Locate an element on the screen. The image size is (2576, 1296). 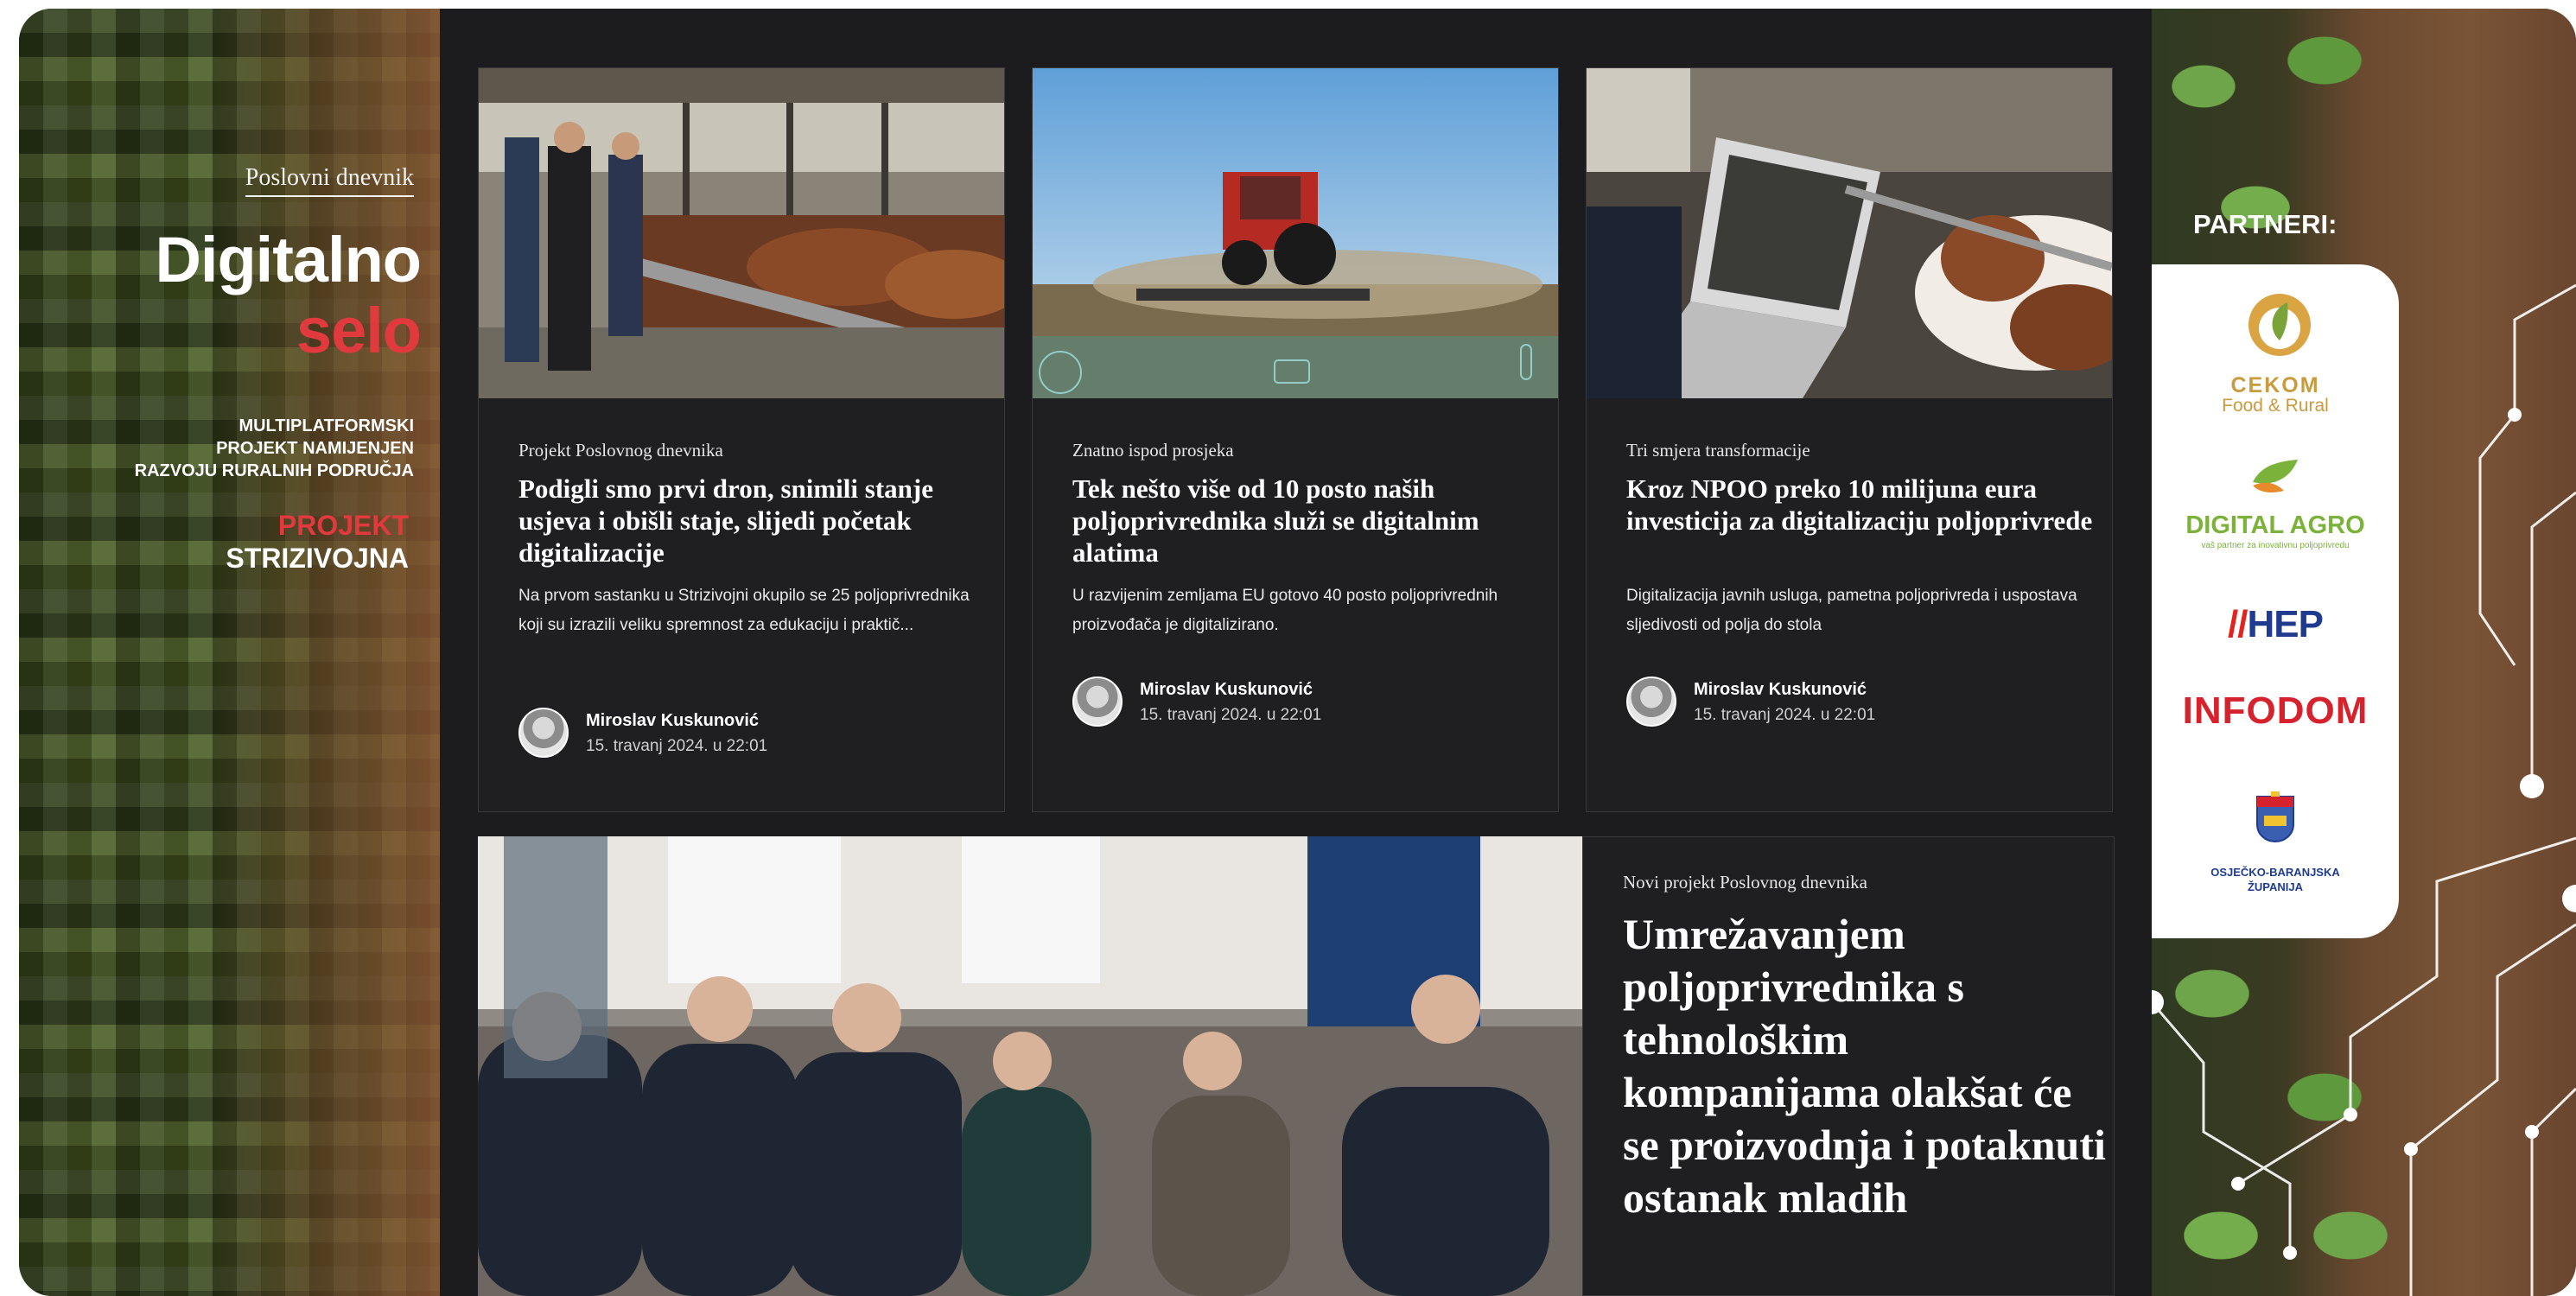
banner-title-selo: selo is located at coordinates (359, 330).